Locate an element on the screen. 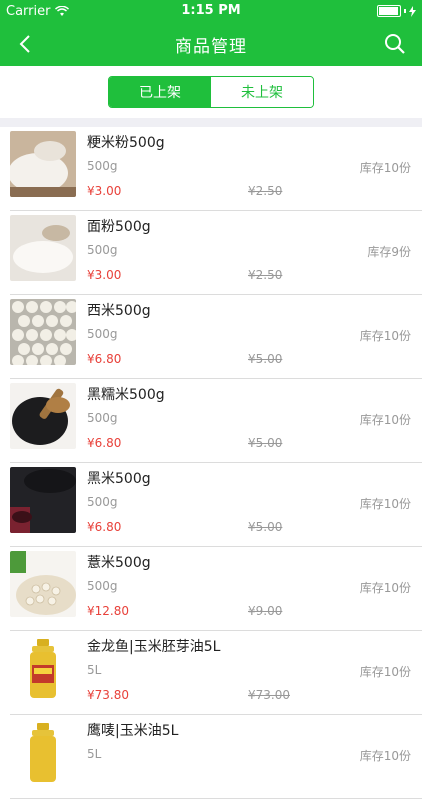  product-name: 西米500g is located at coordinates (119, 311).